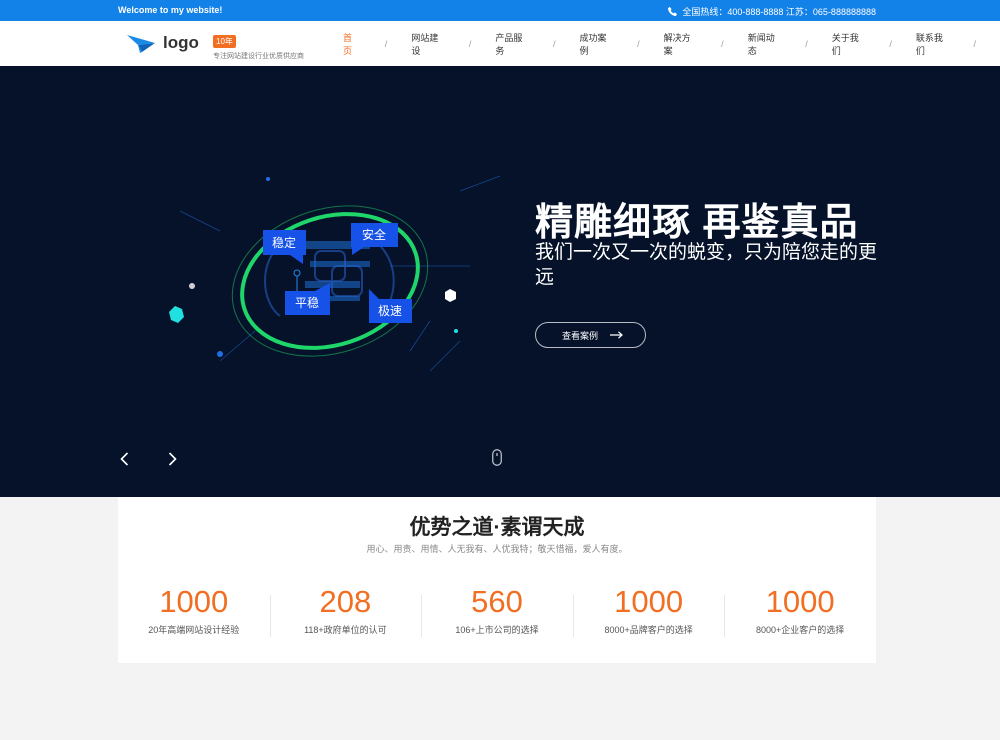  What do you see at coordinates (764, 44) in the screenshot?
I see `nav-item-news: 新闻动态` at bounding box center [764, 44].